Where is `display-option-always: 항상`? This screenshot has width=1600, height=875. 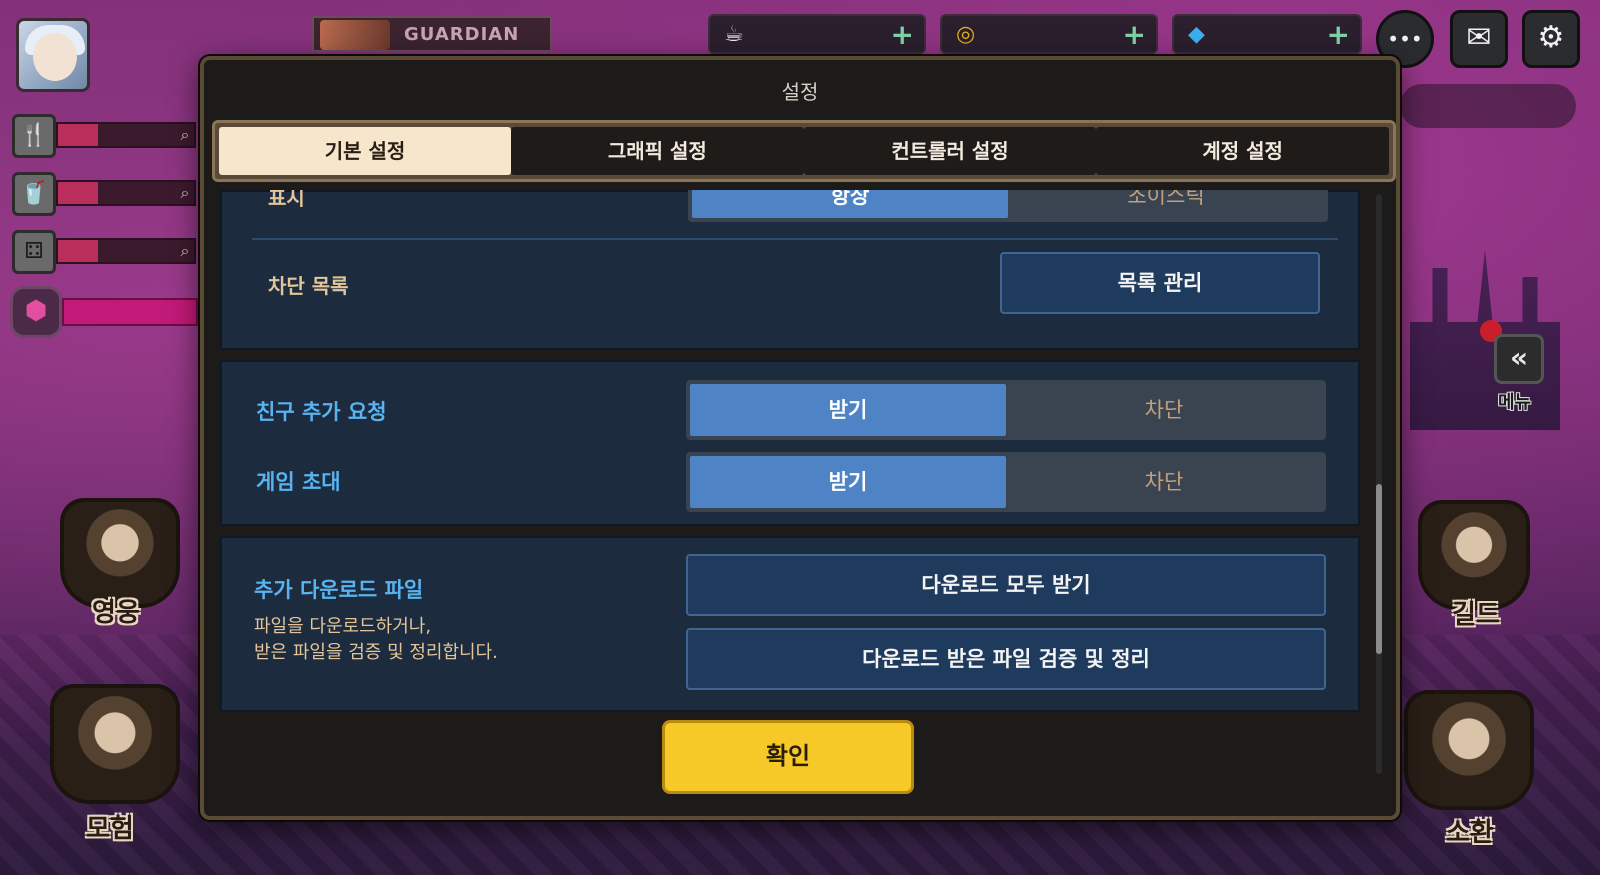
display-option-always: 항상 is located at coordinates (850, 204).